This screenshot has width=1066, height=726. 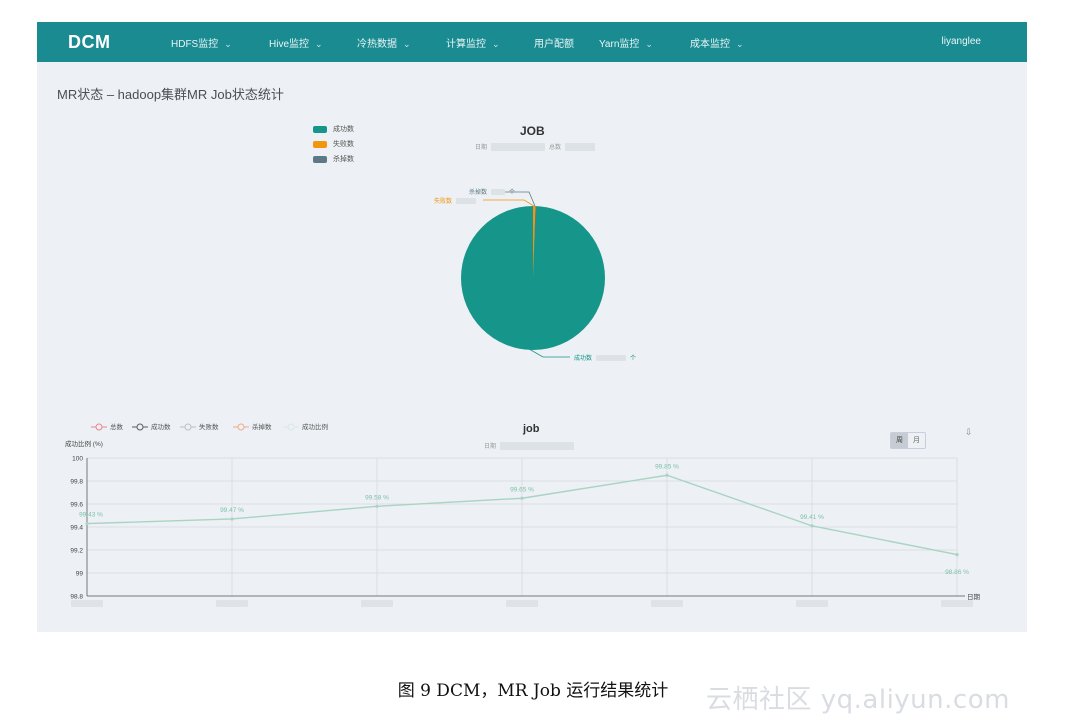 I want to click on y-tick-label: 99.6, so click(x=76, y=505).